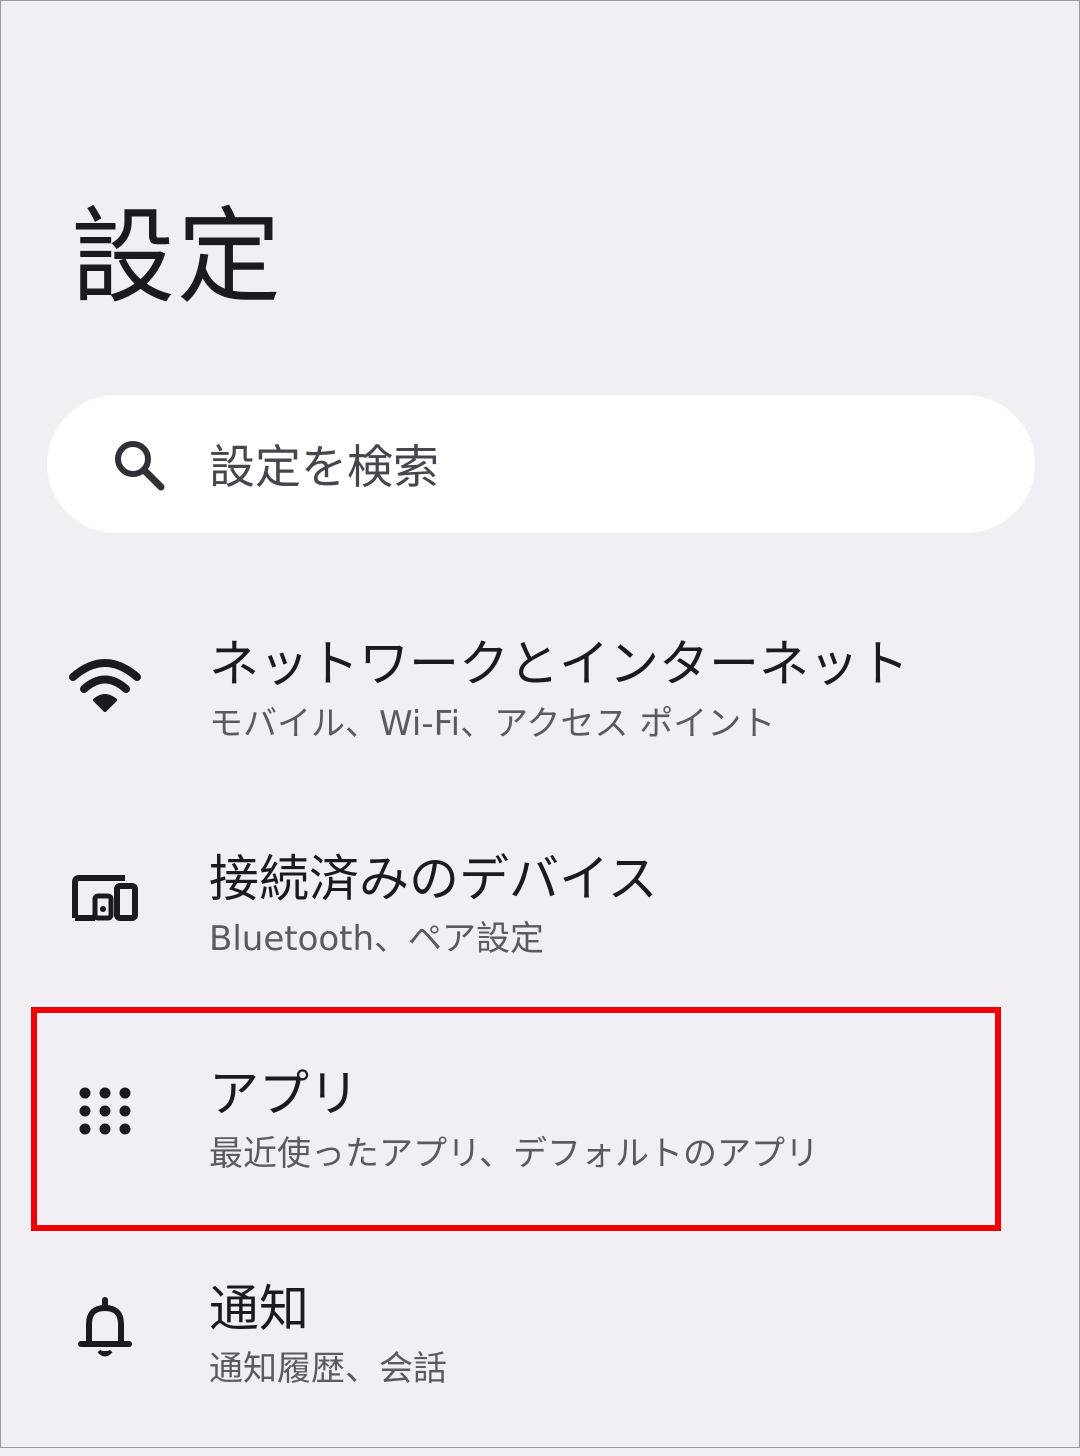 This screenshot has height=1456, width=1080. I want to click on settings-item-connected-devices: 接続済みのデバイス Bluetooth、ペア設定, so click(540, 921).